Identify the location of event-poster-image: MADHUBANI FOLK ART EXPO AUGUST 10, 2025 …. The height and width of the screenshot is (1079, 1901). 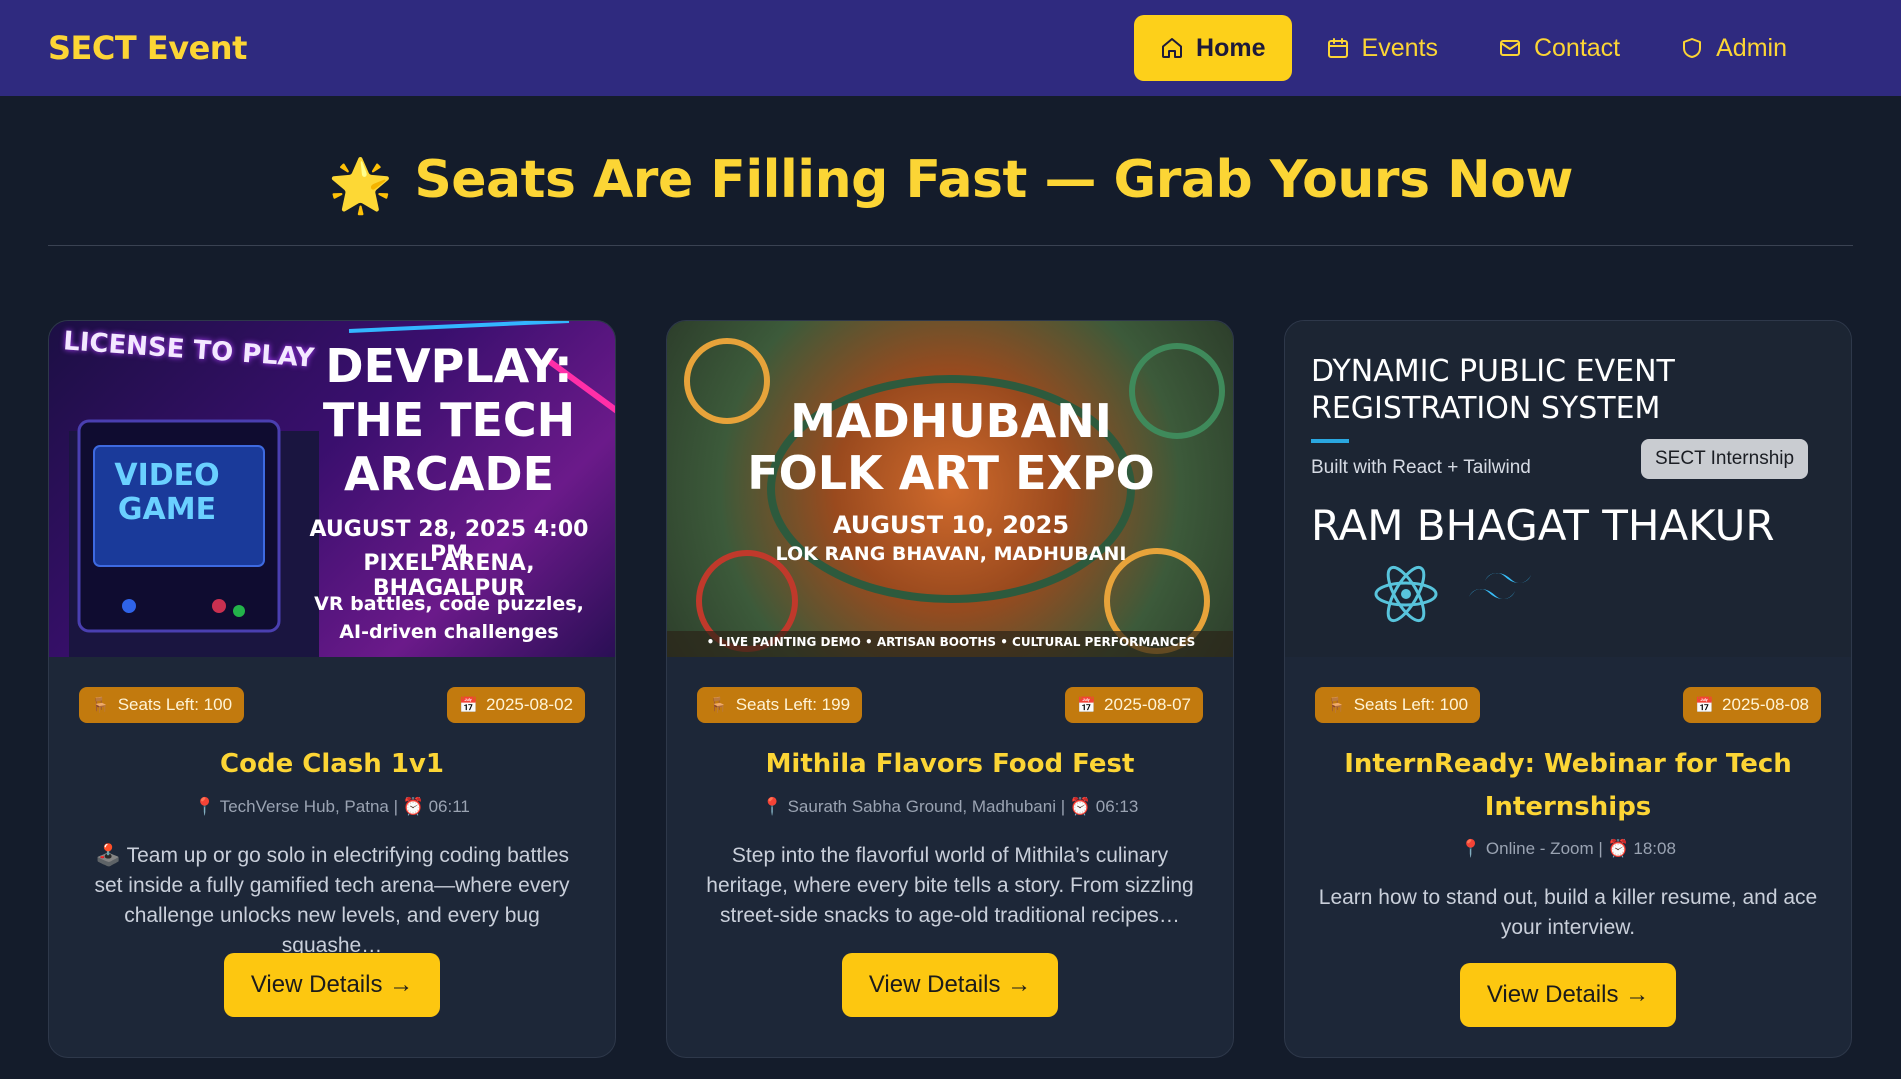
(950, 489).